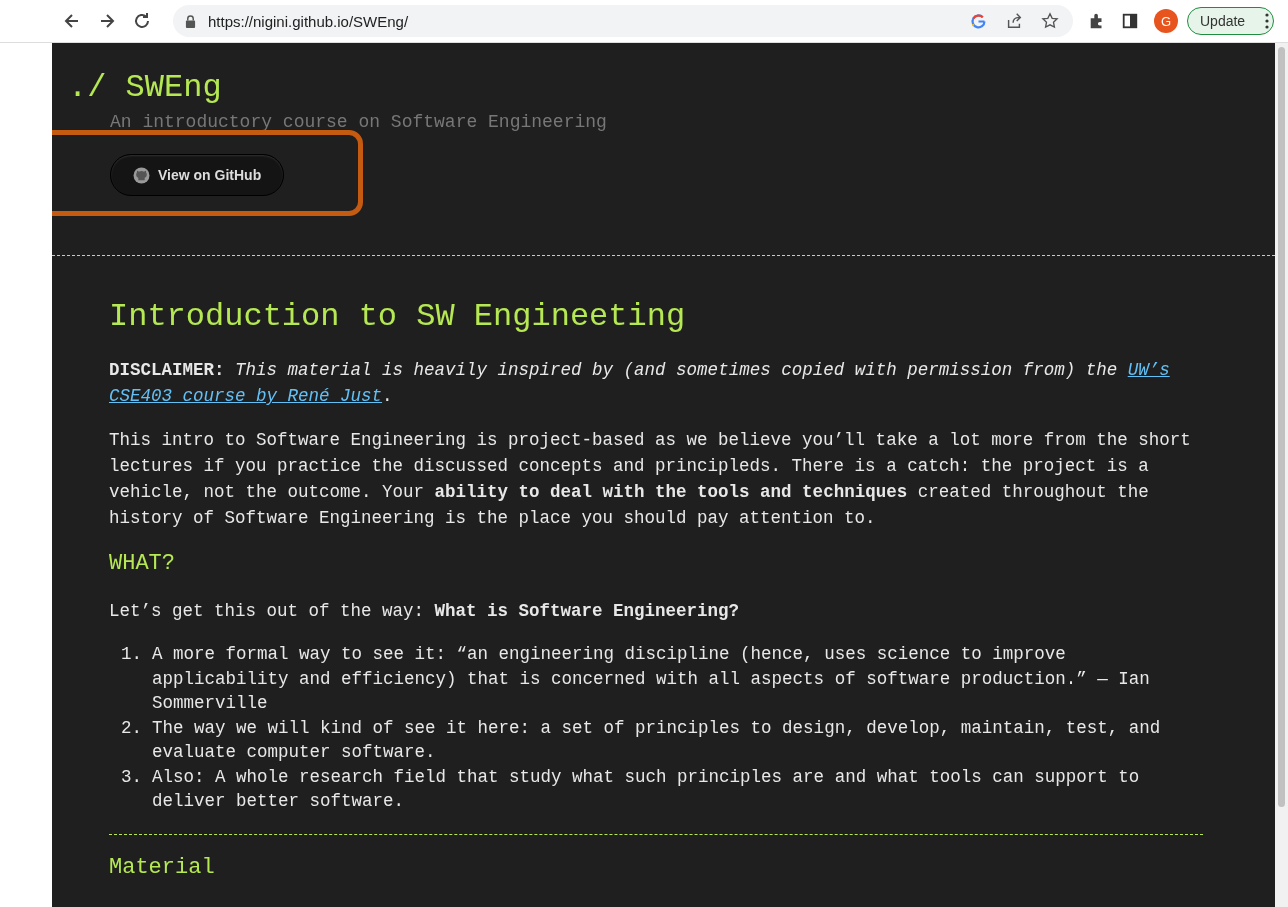 Image resolution: width=1288 pixels, height=907 pixels. I want to click on prompt-symbol: ./, so click(87, 87).